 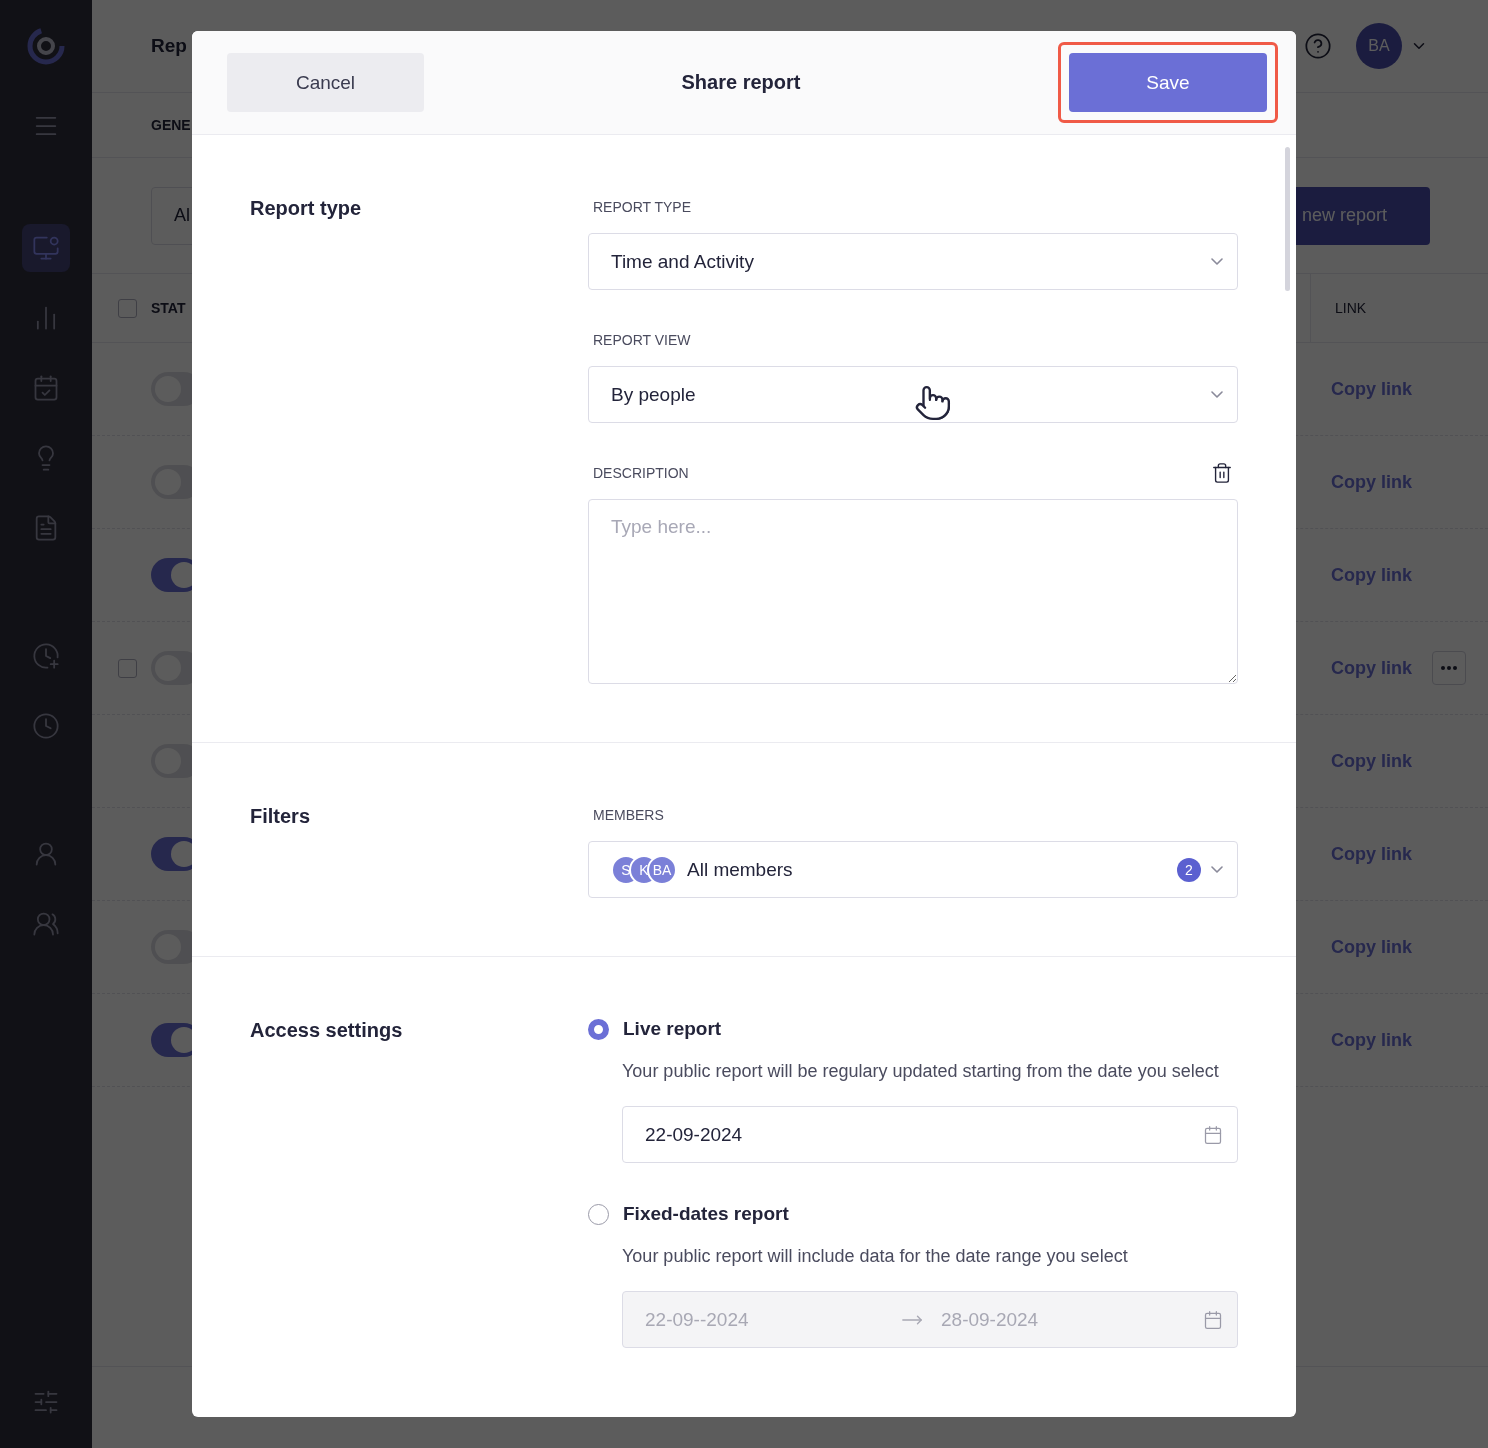 I want to click on dialog-title: Share report, so click(x=741, y=82).